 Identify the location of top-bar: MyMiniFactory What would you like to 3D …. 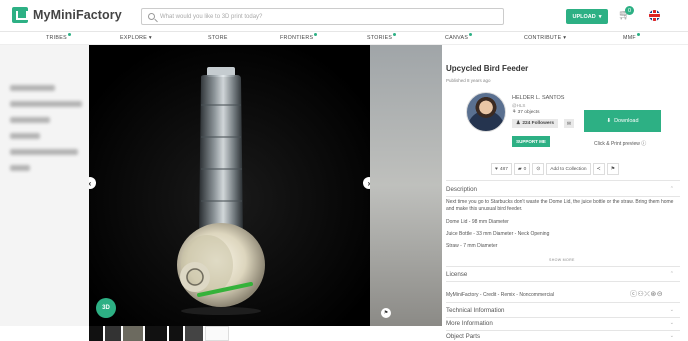
(344, 16).